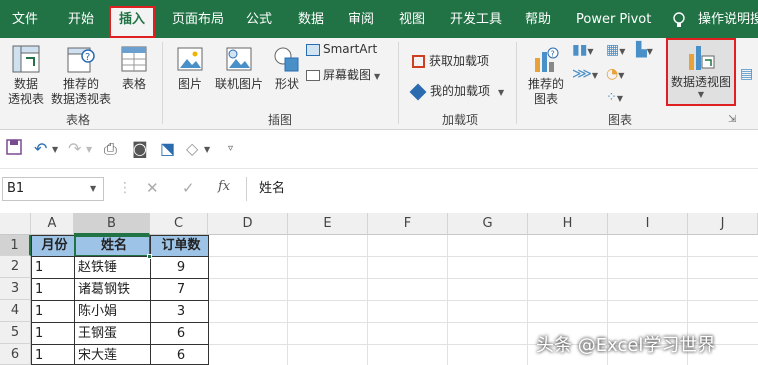 This screenshot has width=758, height=365. What do you see at coordinates (26, 59) in the screenshot?
I see `pivottable-icon` at bounding box center [26, 59].